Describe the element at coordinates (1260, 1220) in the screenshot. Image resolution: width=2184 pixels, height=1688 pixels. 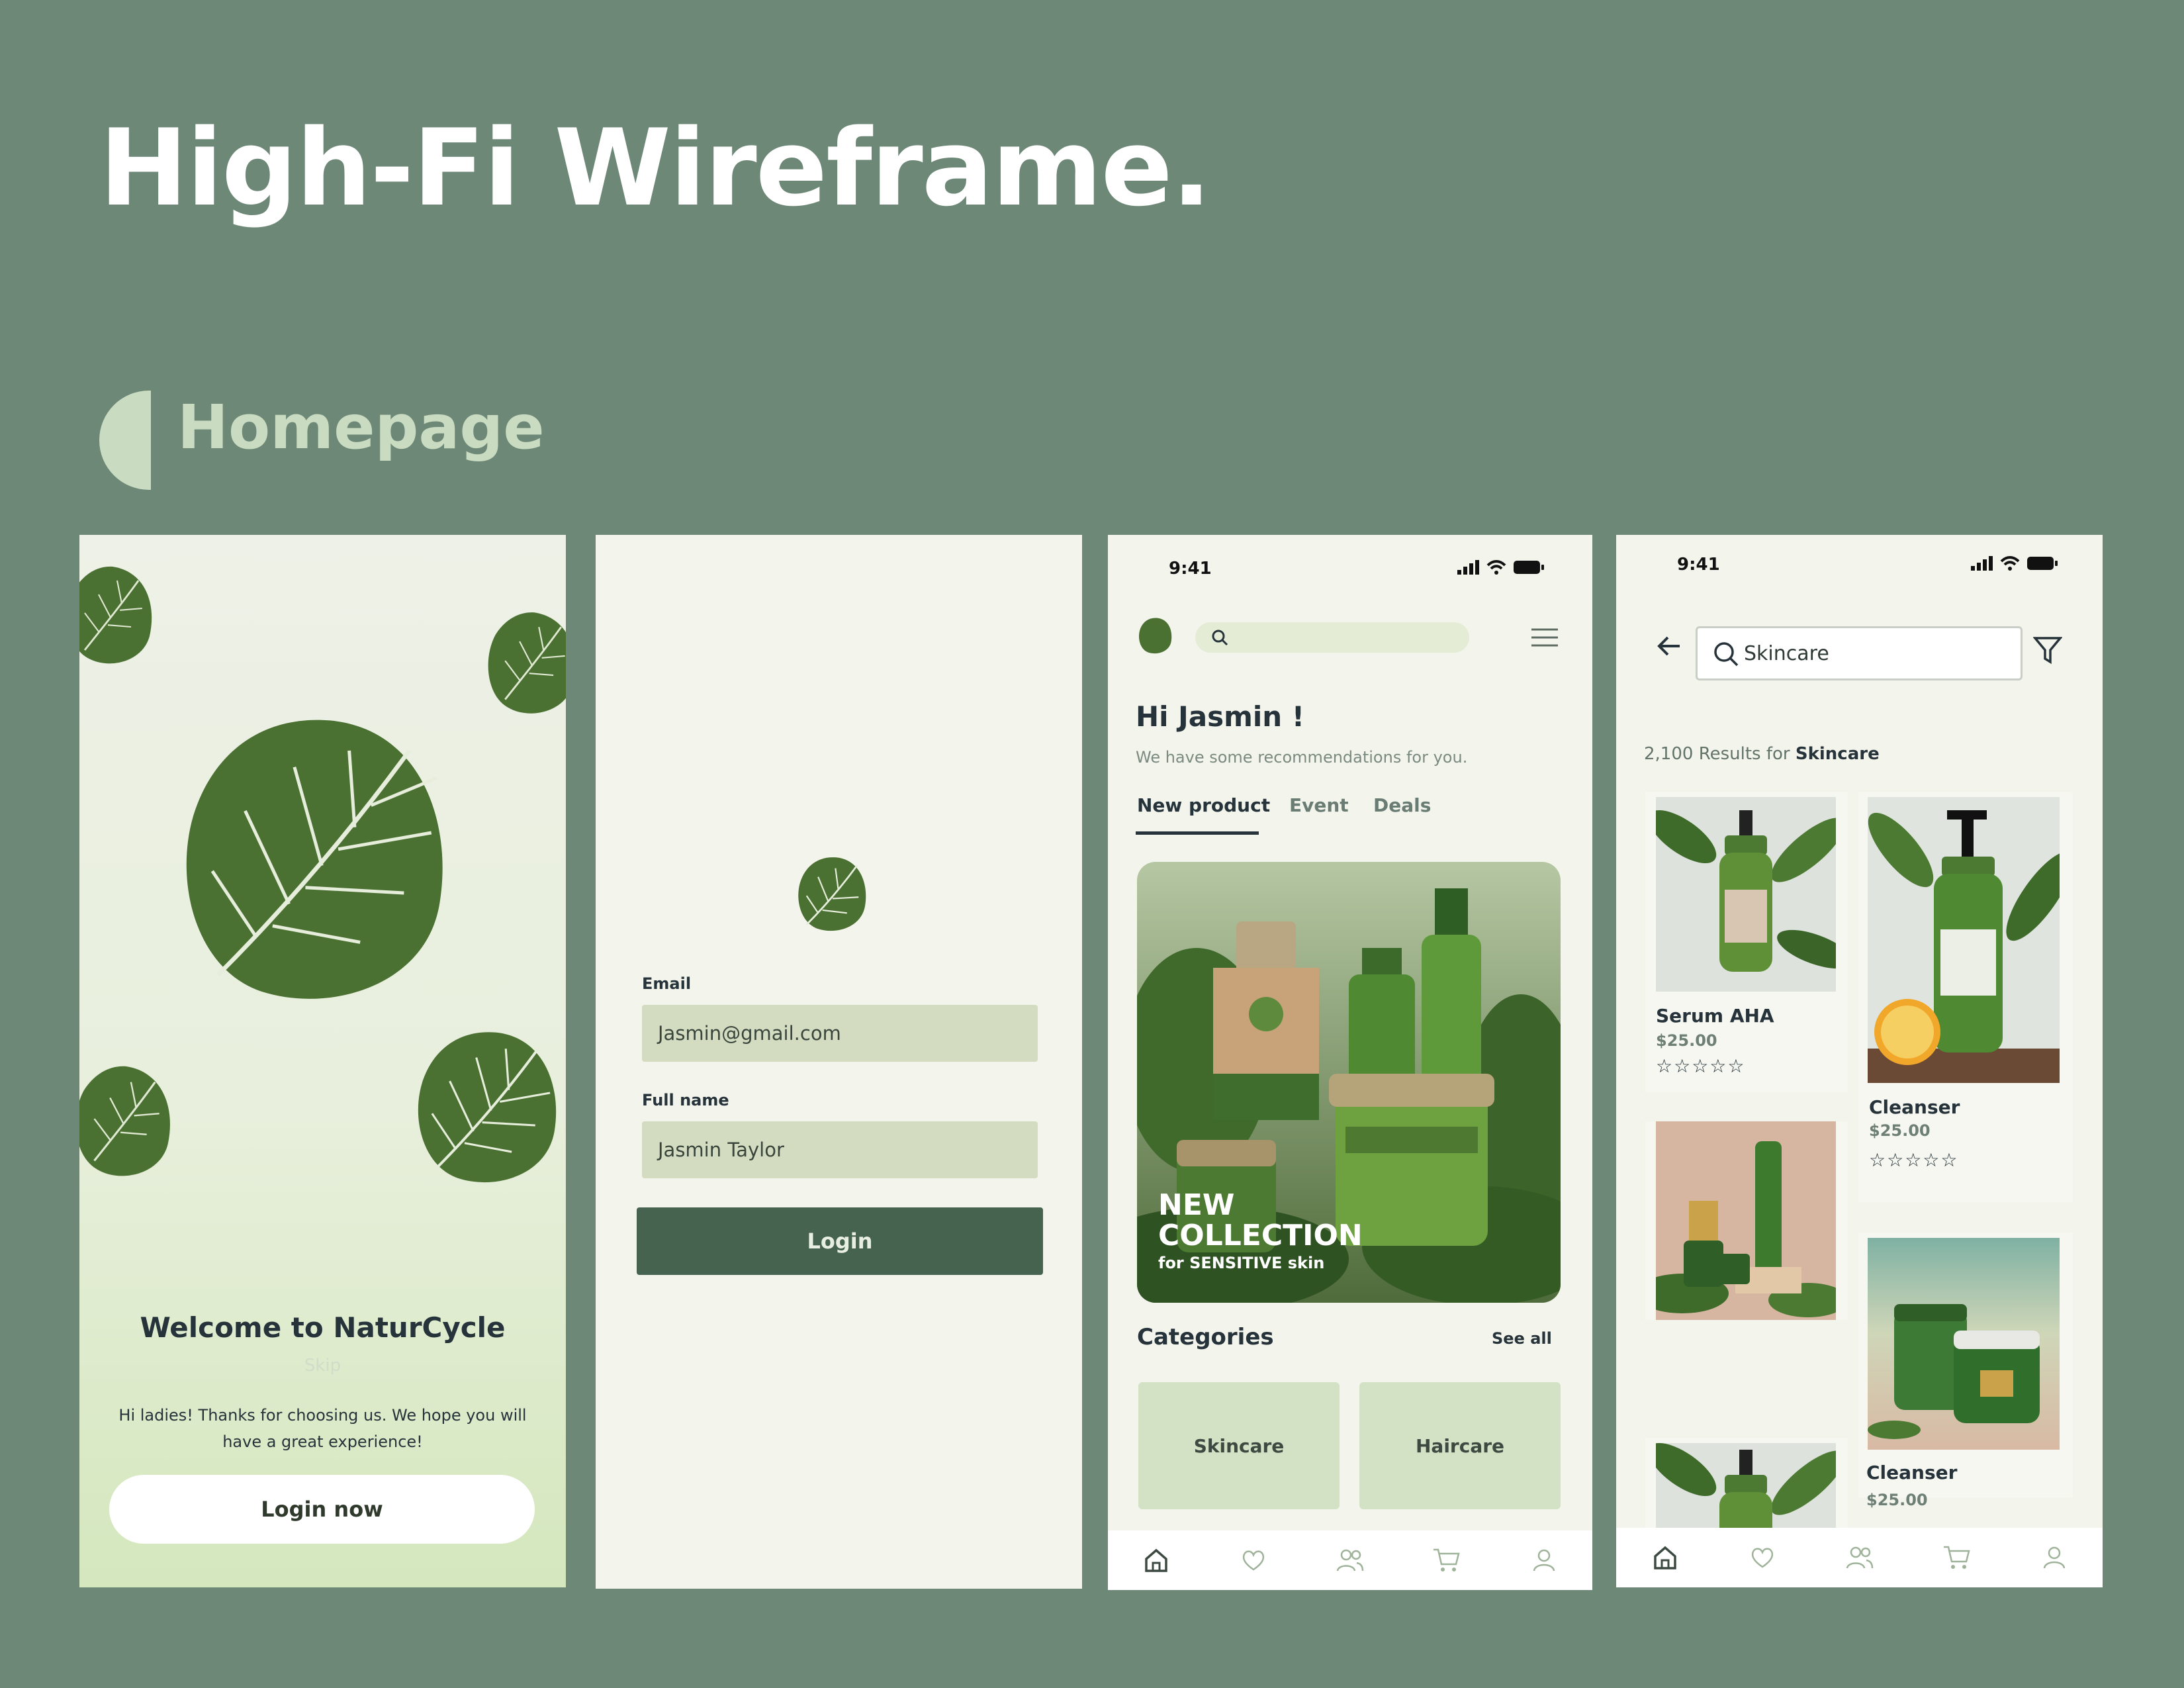
I see `hero-title: NEW COLLECTION` at that location.